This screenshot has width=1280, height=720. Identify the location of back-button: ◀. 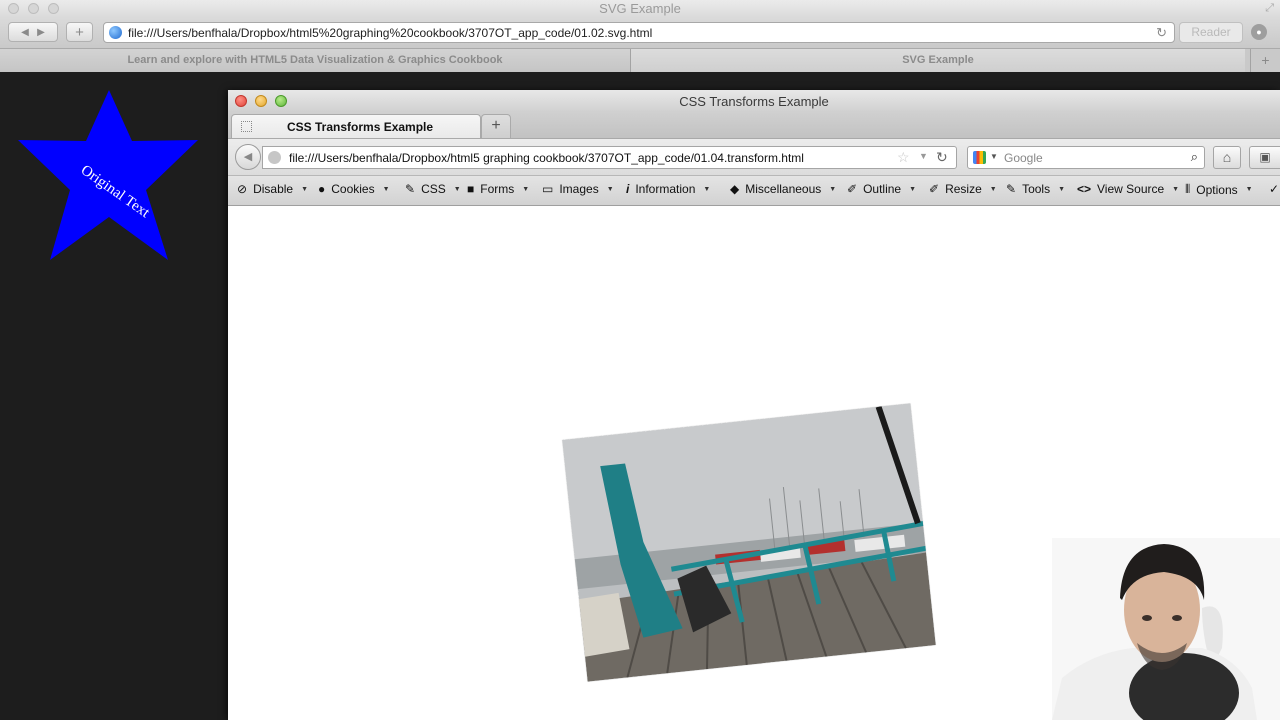
(248, 157).